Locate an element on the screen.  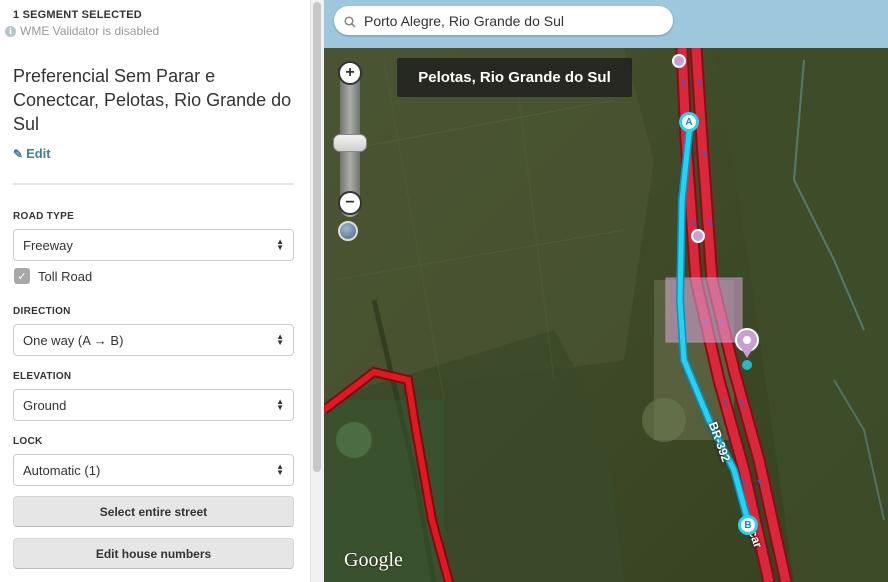
elevation-value: Ground is located at coordinates (45, 405).